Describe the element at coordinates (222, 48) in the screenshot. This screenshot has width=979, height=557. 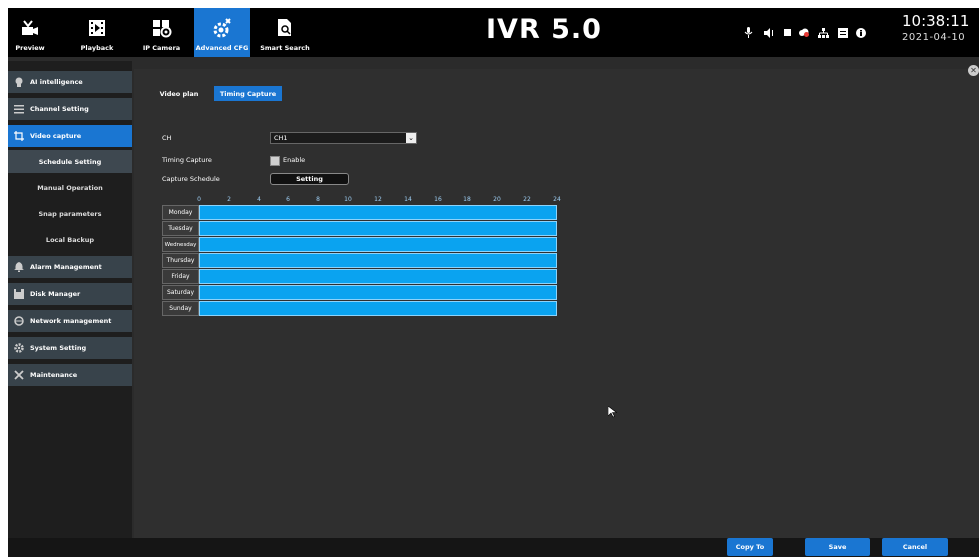
I see `nav-label: Advanced CFG` at that location.